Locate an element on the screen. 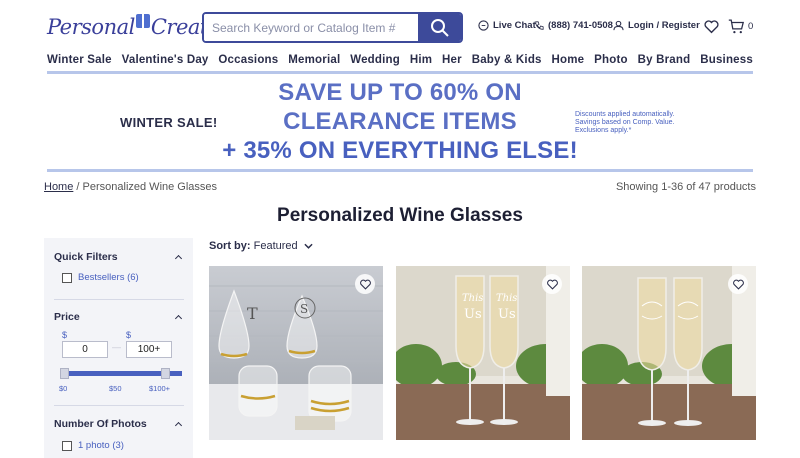 The image size is (800, 458). nav-item-occasions: Occasions is located at coordinates (248, 60).